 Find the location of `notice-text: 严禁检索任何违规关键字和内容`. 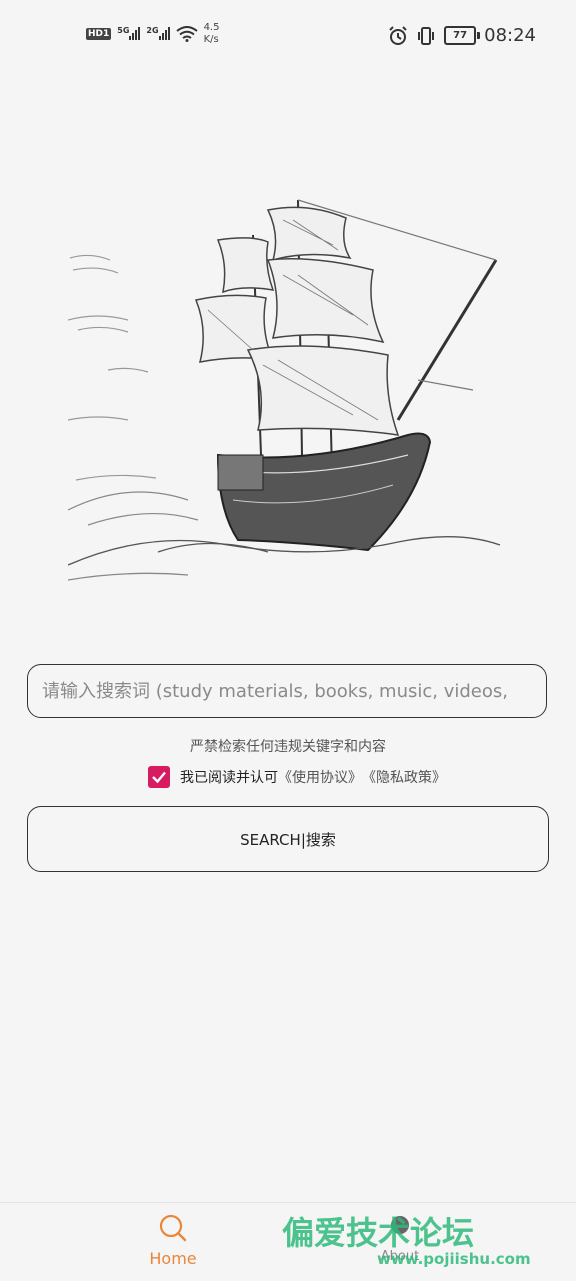

notice-text: 严禁检索任何违规关键字和内容 is located at coordinates (288, 747).